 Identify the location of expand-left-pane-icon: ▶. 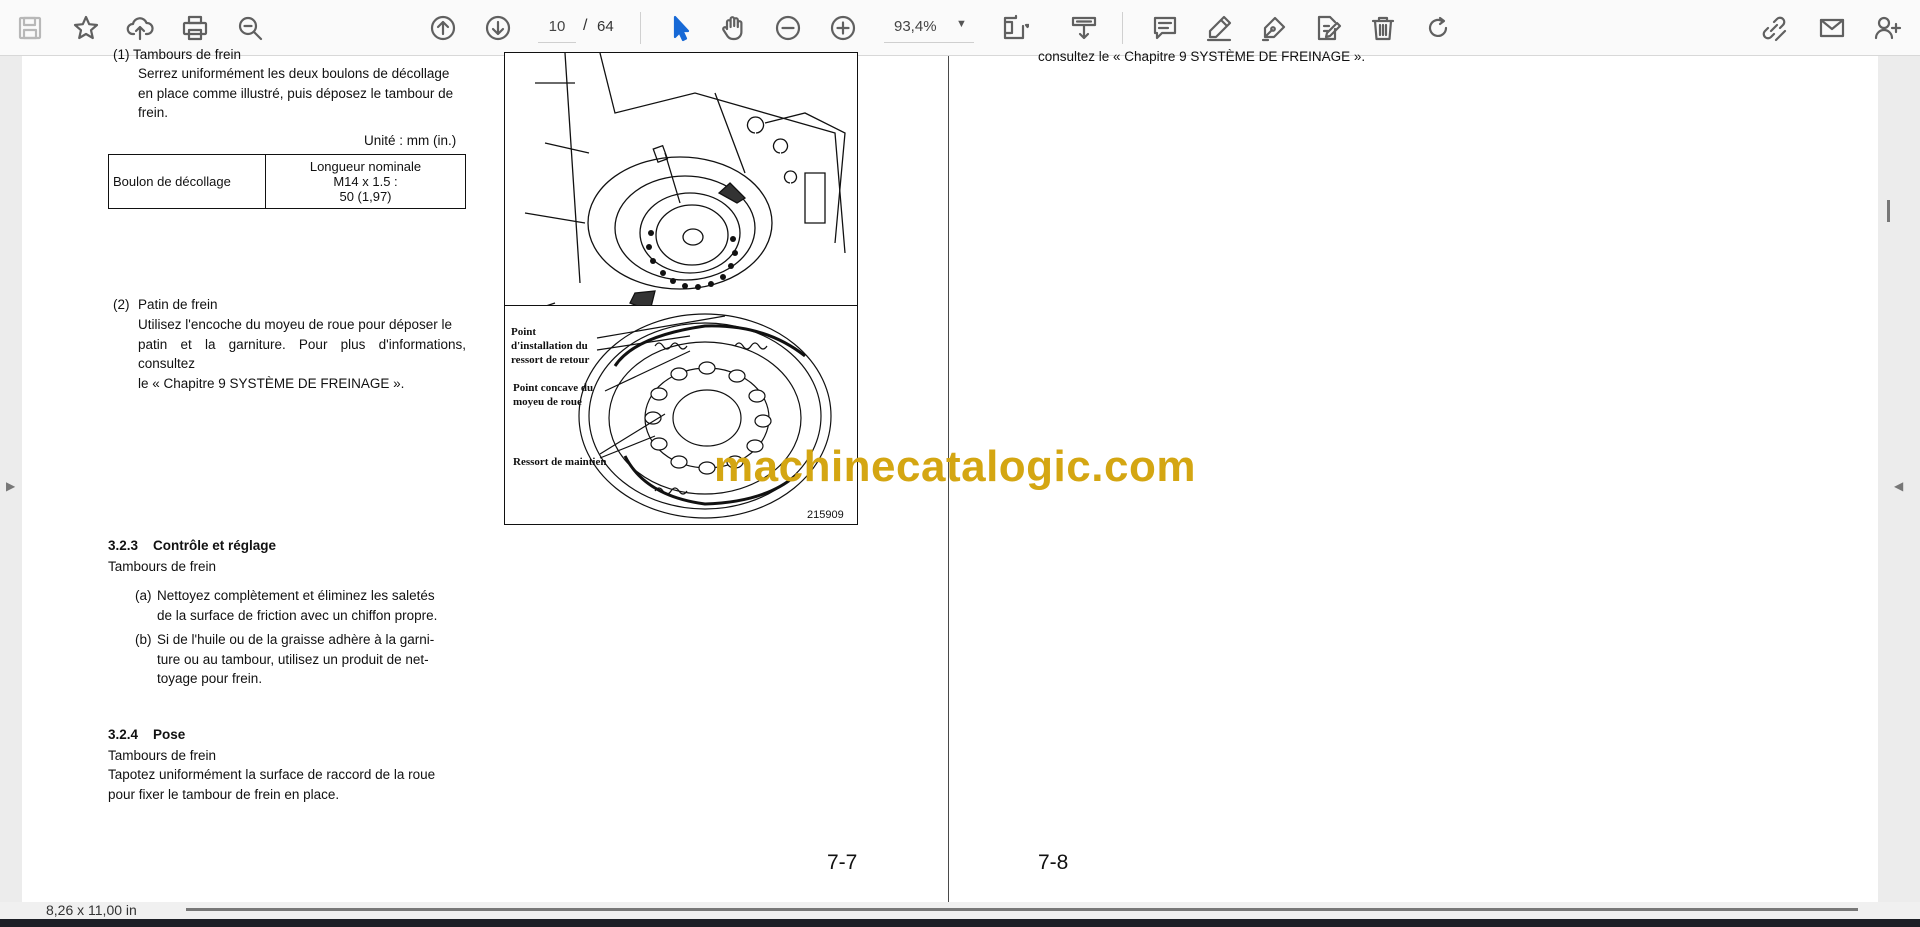
(10, 486).